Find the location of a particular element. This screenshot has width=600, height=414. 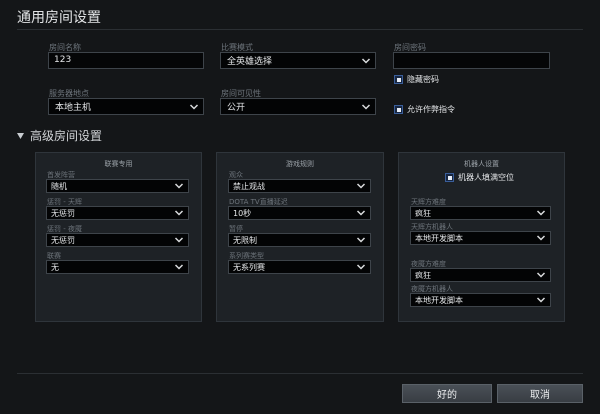

spectators-select: 禁止观战 is located at coordinates (299, 186).